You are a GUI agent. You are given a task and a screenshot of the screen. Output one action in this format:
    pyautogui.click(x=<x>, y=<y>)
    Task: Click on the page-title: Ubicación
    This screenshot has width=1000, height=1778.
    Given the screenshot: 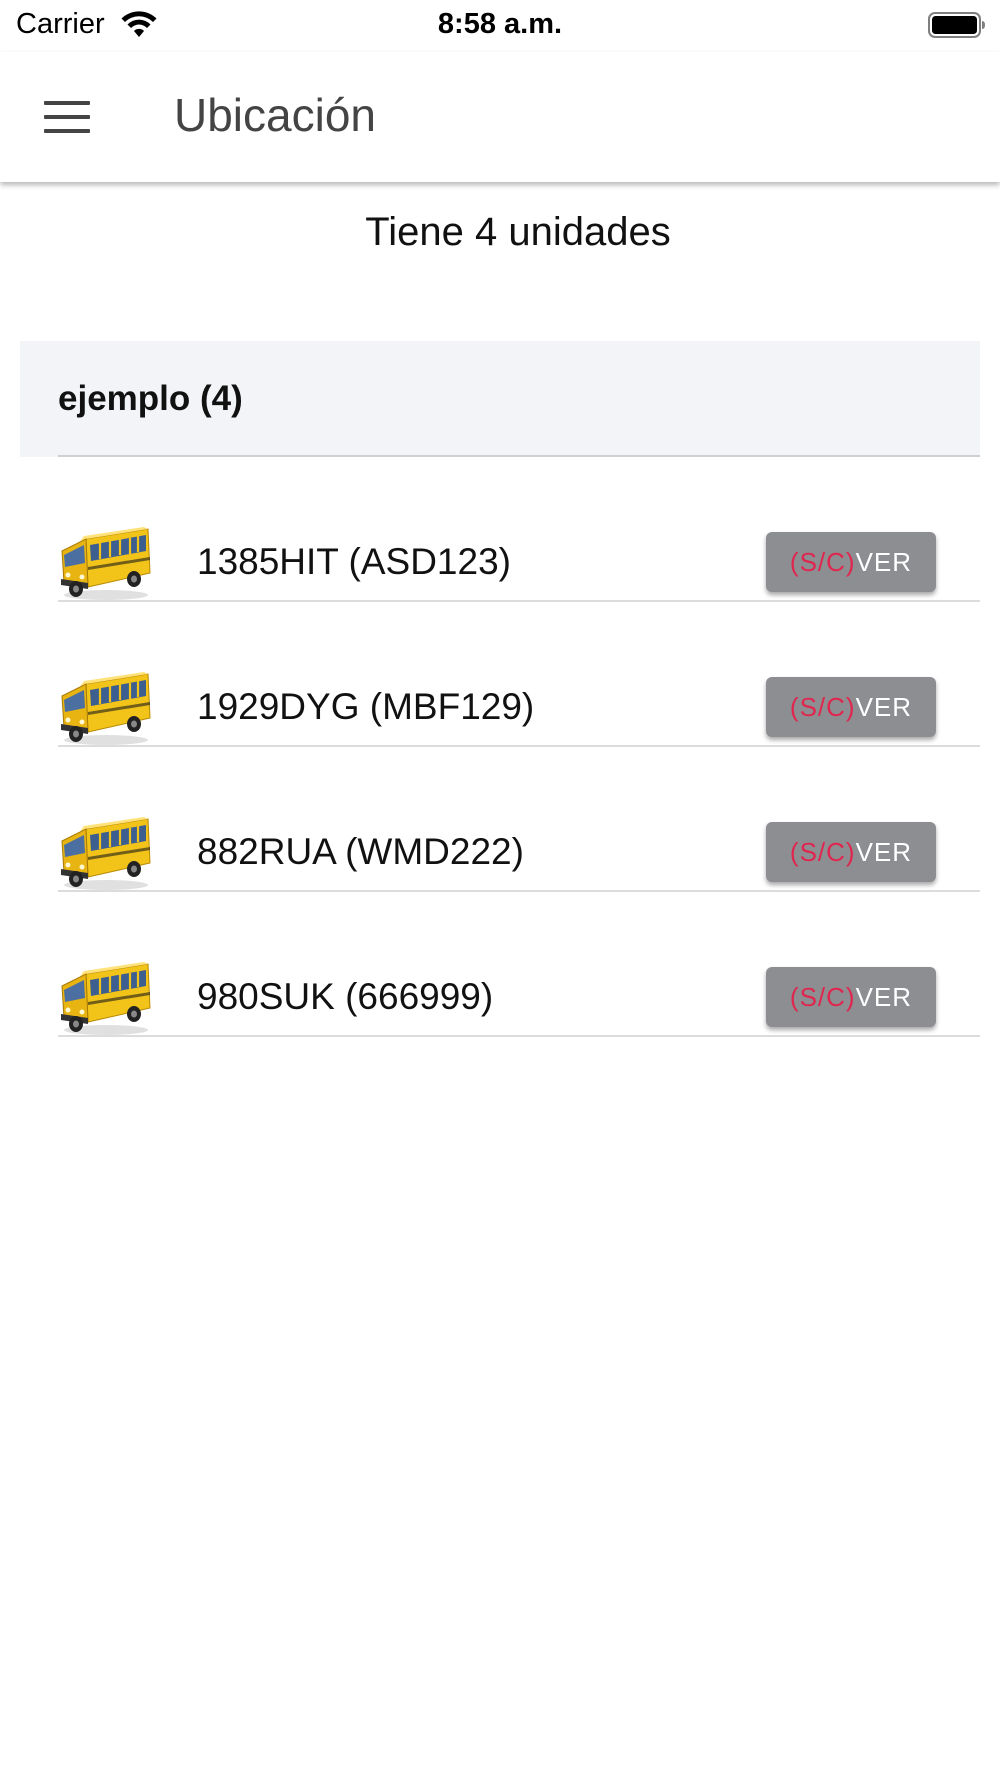 What is the action you would take?
    pyautogui.click(x=275, y=115)
    